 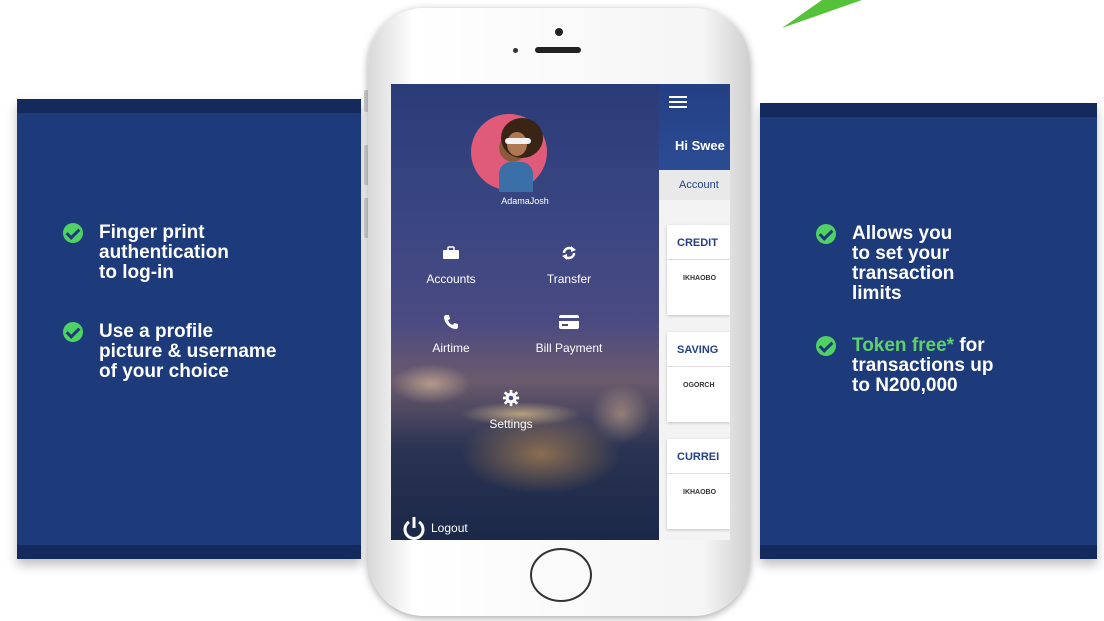 What do you see at coordinates (903, 345) in the screenshot?
I see `token-free-highlight: Token free*` at bounding box center [903, 345].